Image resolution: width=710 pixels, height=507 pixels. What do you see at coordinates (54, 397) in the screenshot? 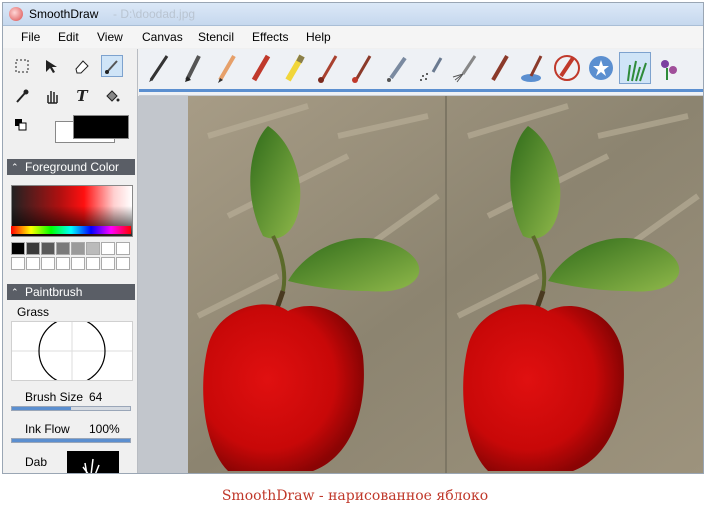
I see `brush-size-label: Brush Size` at bounding box center [54, 397].